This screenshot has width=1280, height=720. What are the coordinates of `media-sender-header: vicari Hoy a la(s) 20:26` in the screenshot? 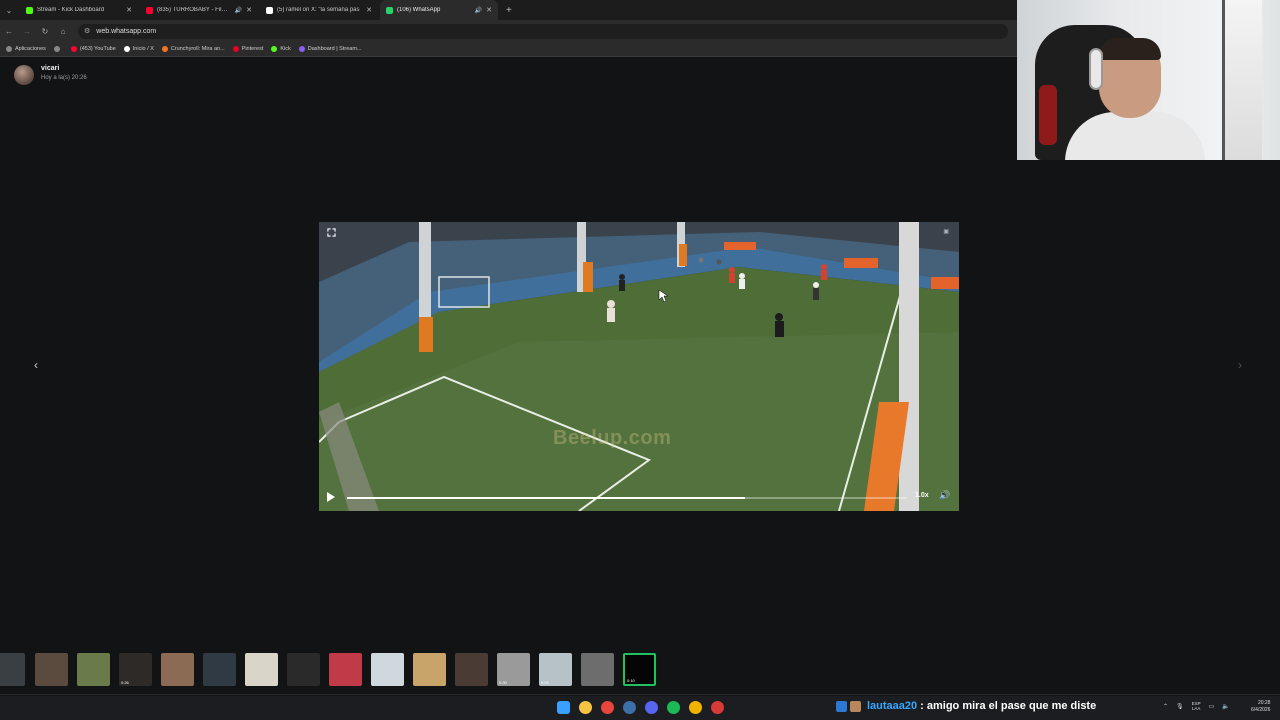 It's located at (50, 75).